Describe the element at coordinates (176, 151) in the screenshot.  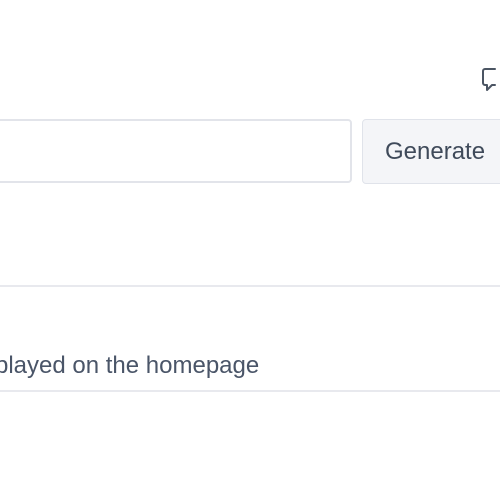
I see `text-input` at that location.